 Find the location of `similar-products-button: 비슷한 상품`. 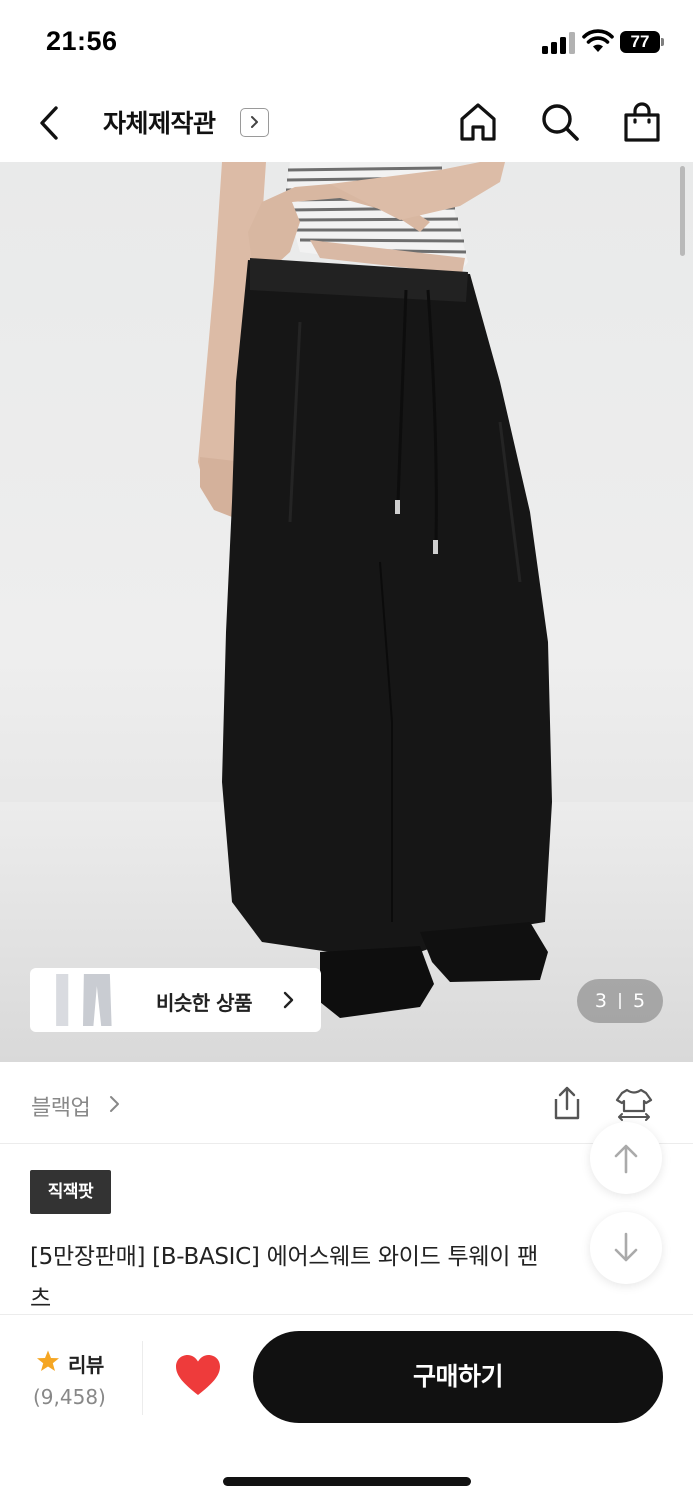

similar-products-button: 비슷한 상품 is located at coordinates (175, 1000).